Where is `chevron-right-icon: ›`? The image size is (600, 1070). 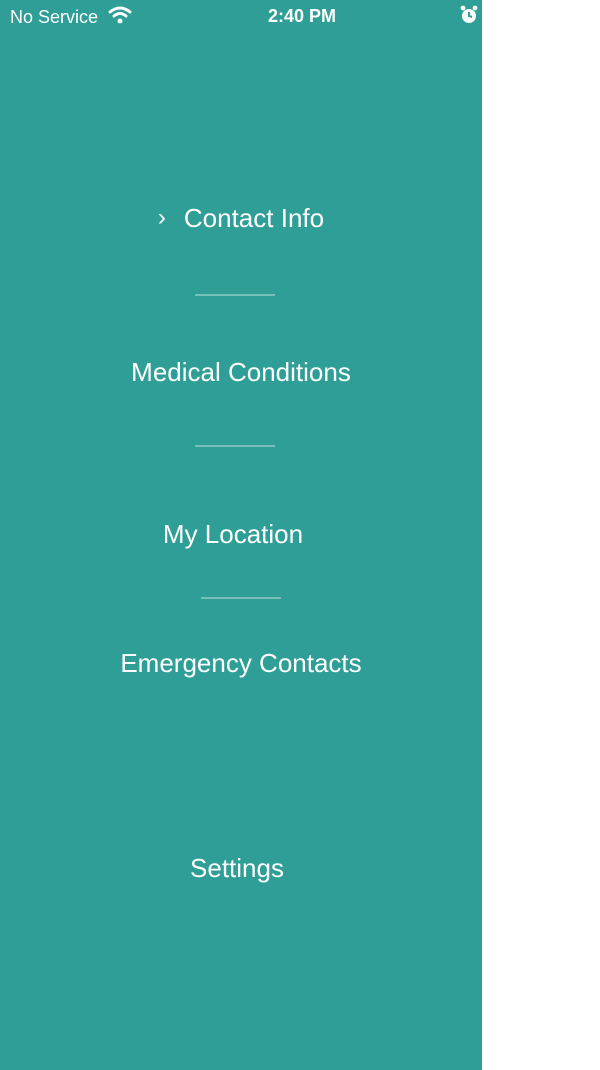
chevron-right-icon: › is located at coordinates (161, 217).